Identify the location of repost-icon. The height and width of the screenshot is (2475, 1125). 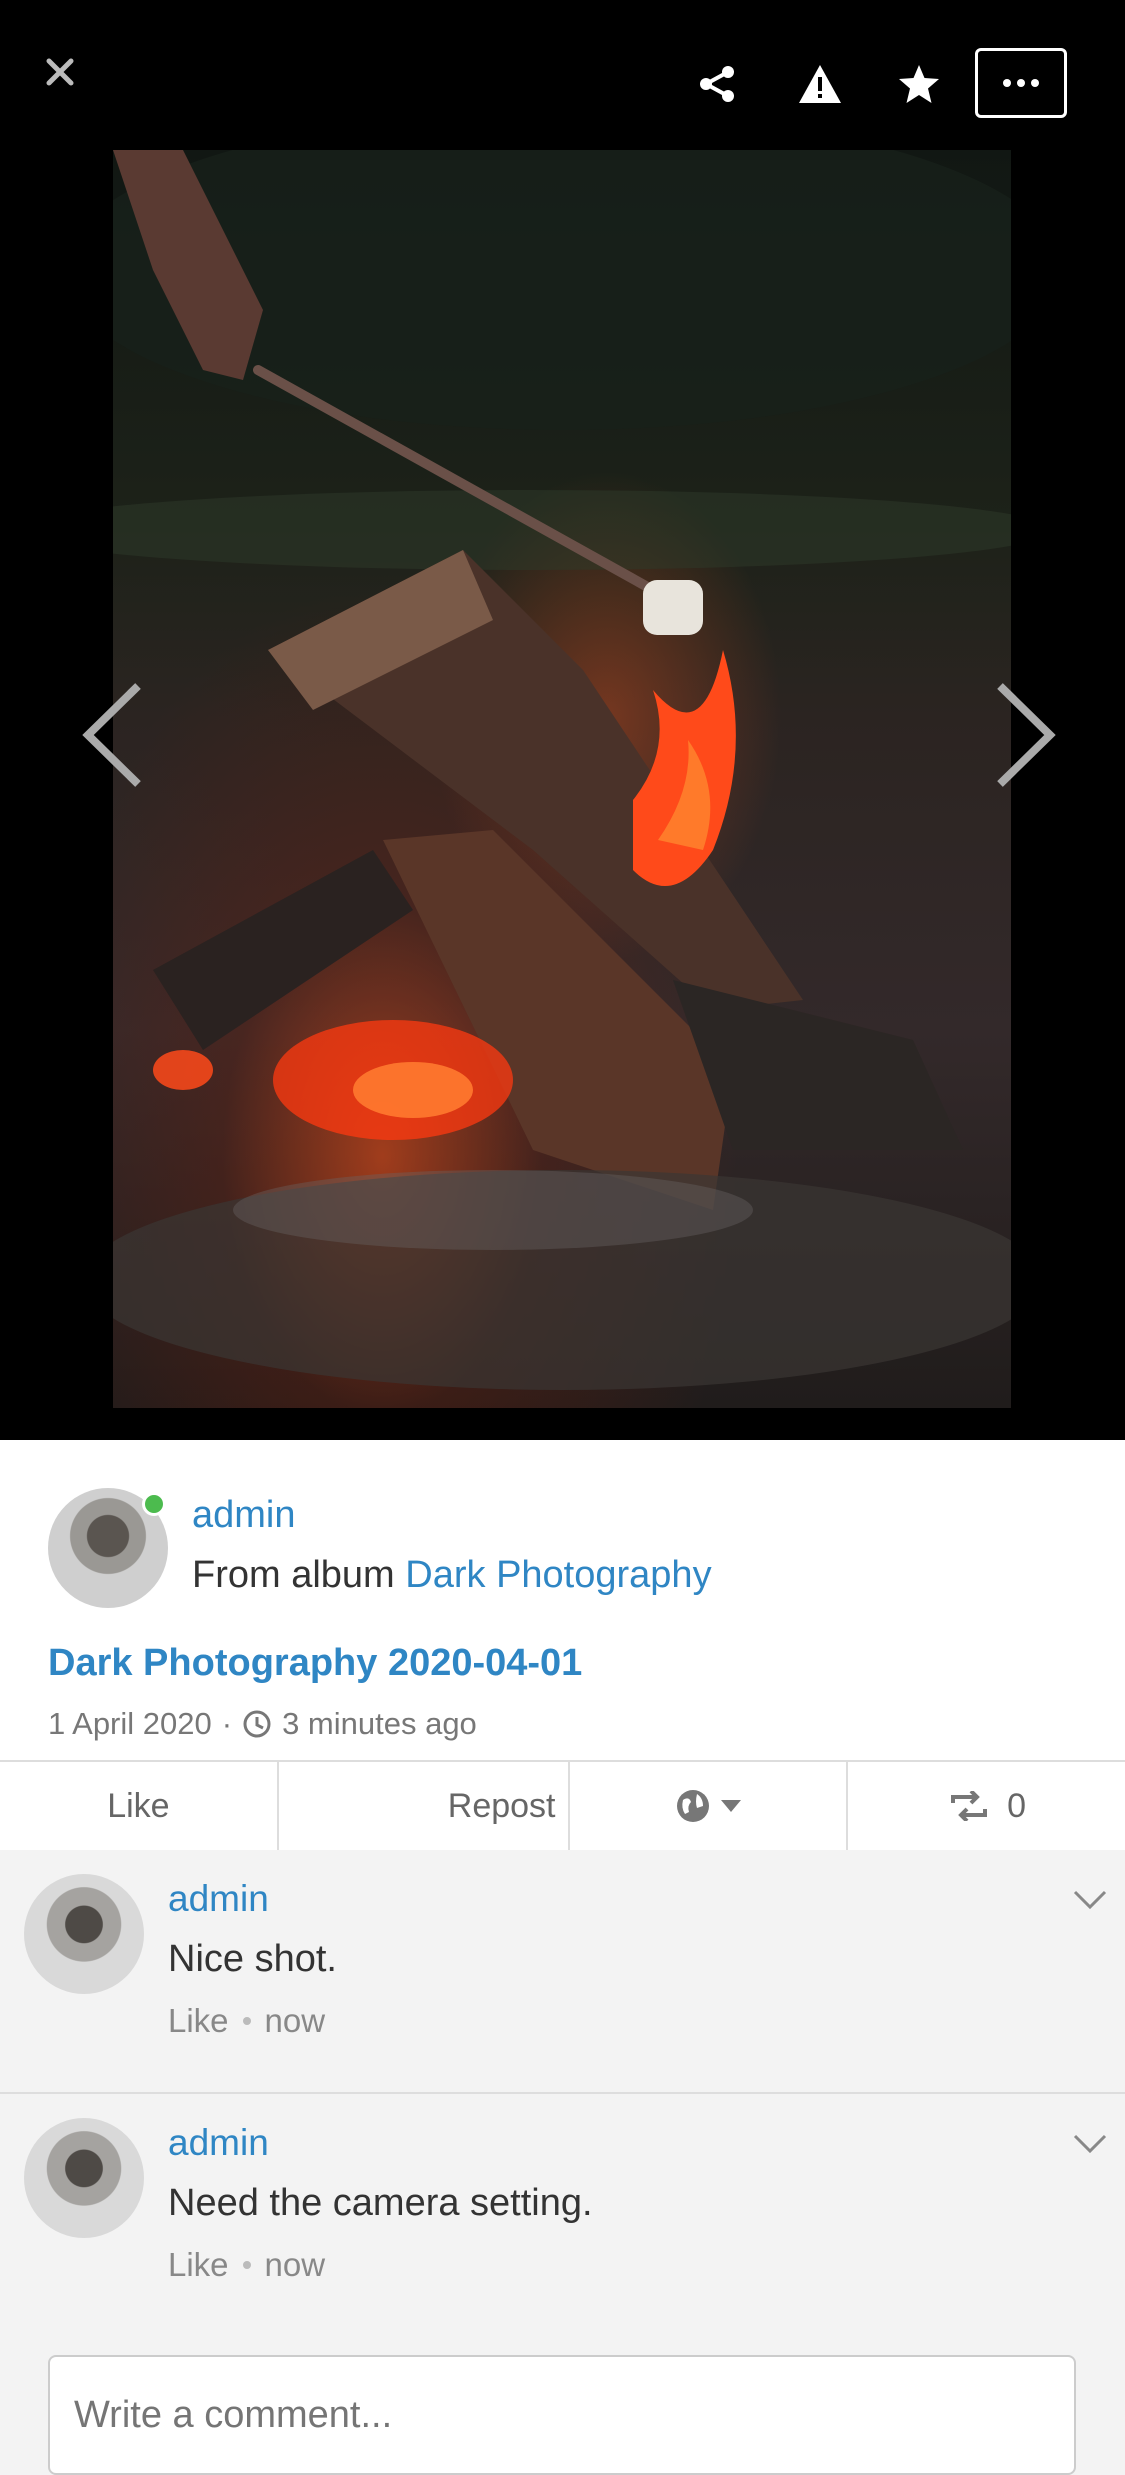
(969, 1806).